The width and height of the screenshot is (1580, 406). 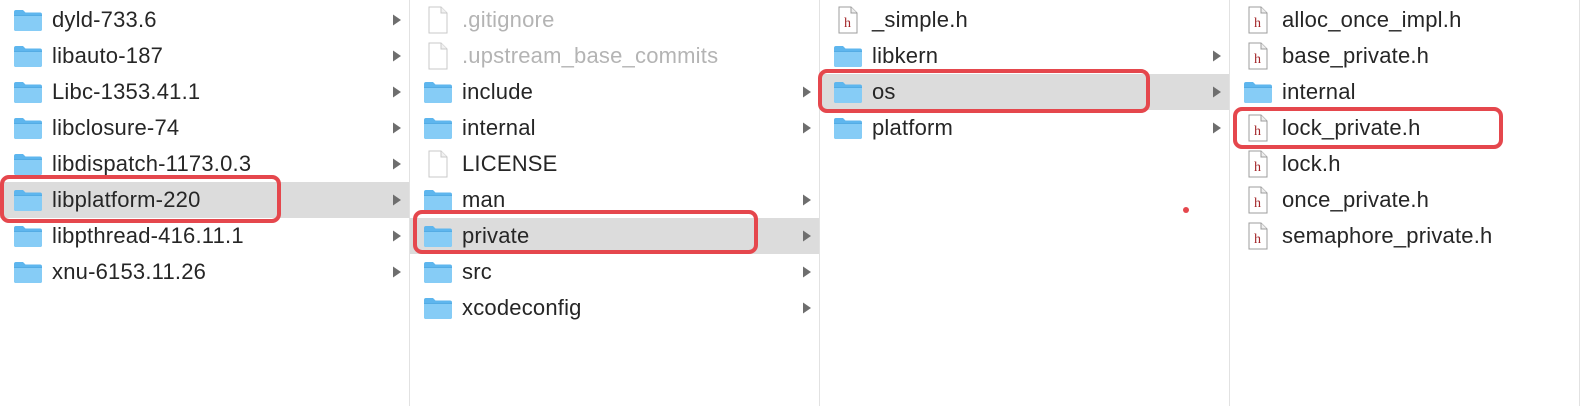 What do you see at coordinates (905, 55) in the screenshot?
I see `item-label: libkern` at bounding box center [905, 55].